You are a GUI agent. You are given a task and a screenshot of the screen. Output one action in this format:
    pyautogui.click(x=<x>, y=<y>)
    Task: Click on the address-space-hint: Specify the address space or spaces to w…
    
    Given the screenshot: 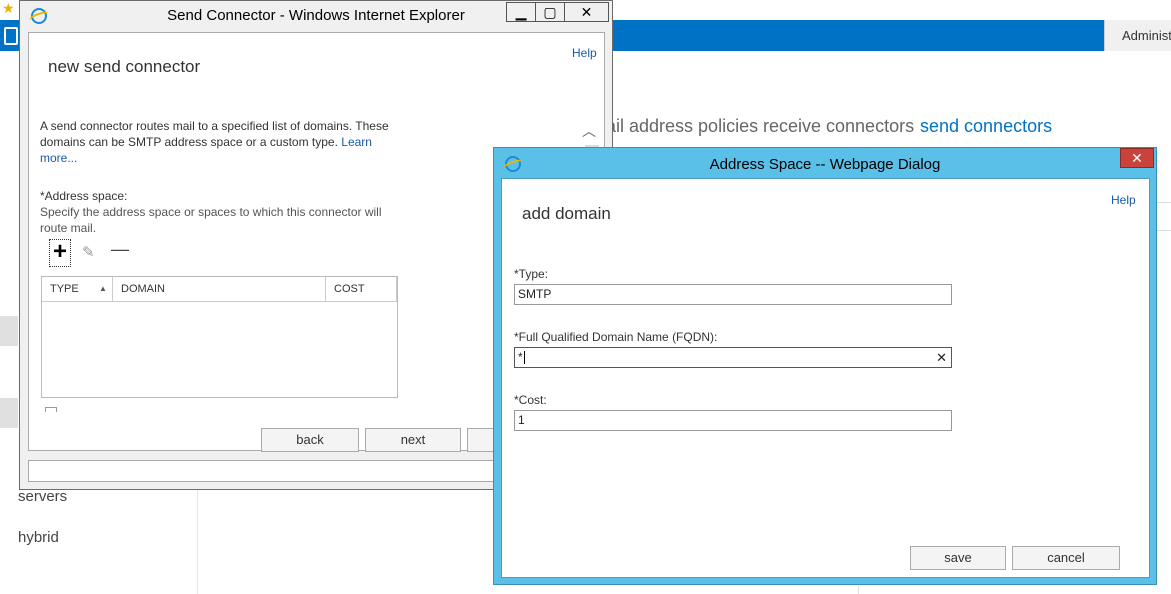 What is the action you would take?
    pyautogui.click(x=211, y=220)
    